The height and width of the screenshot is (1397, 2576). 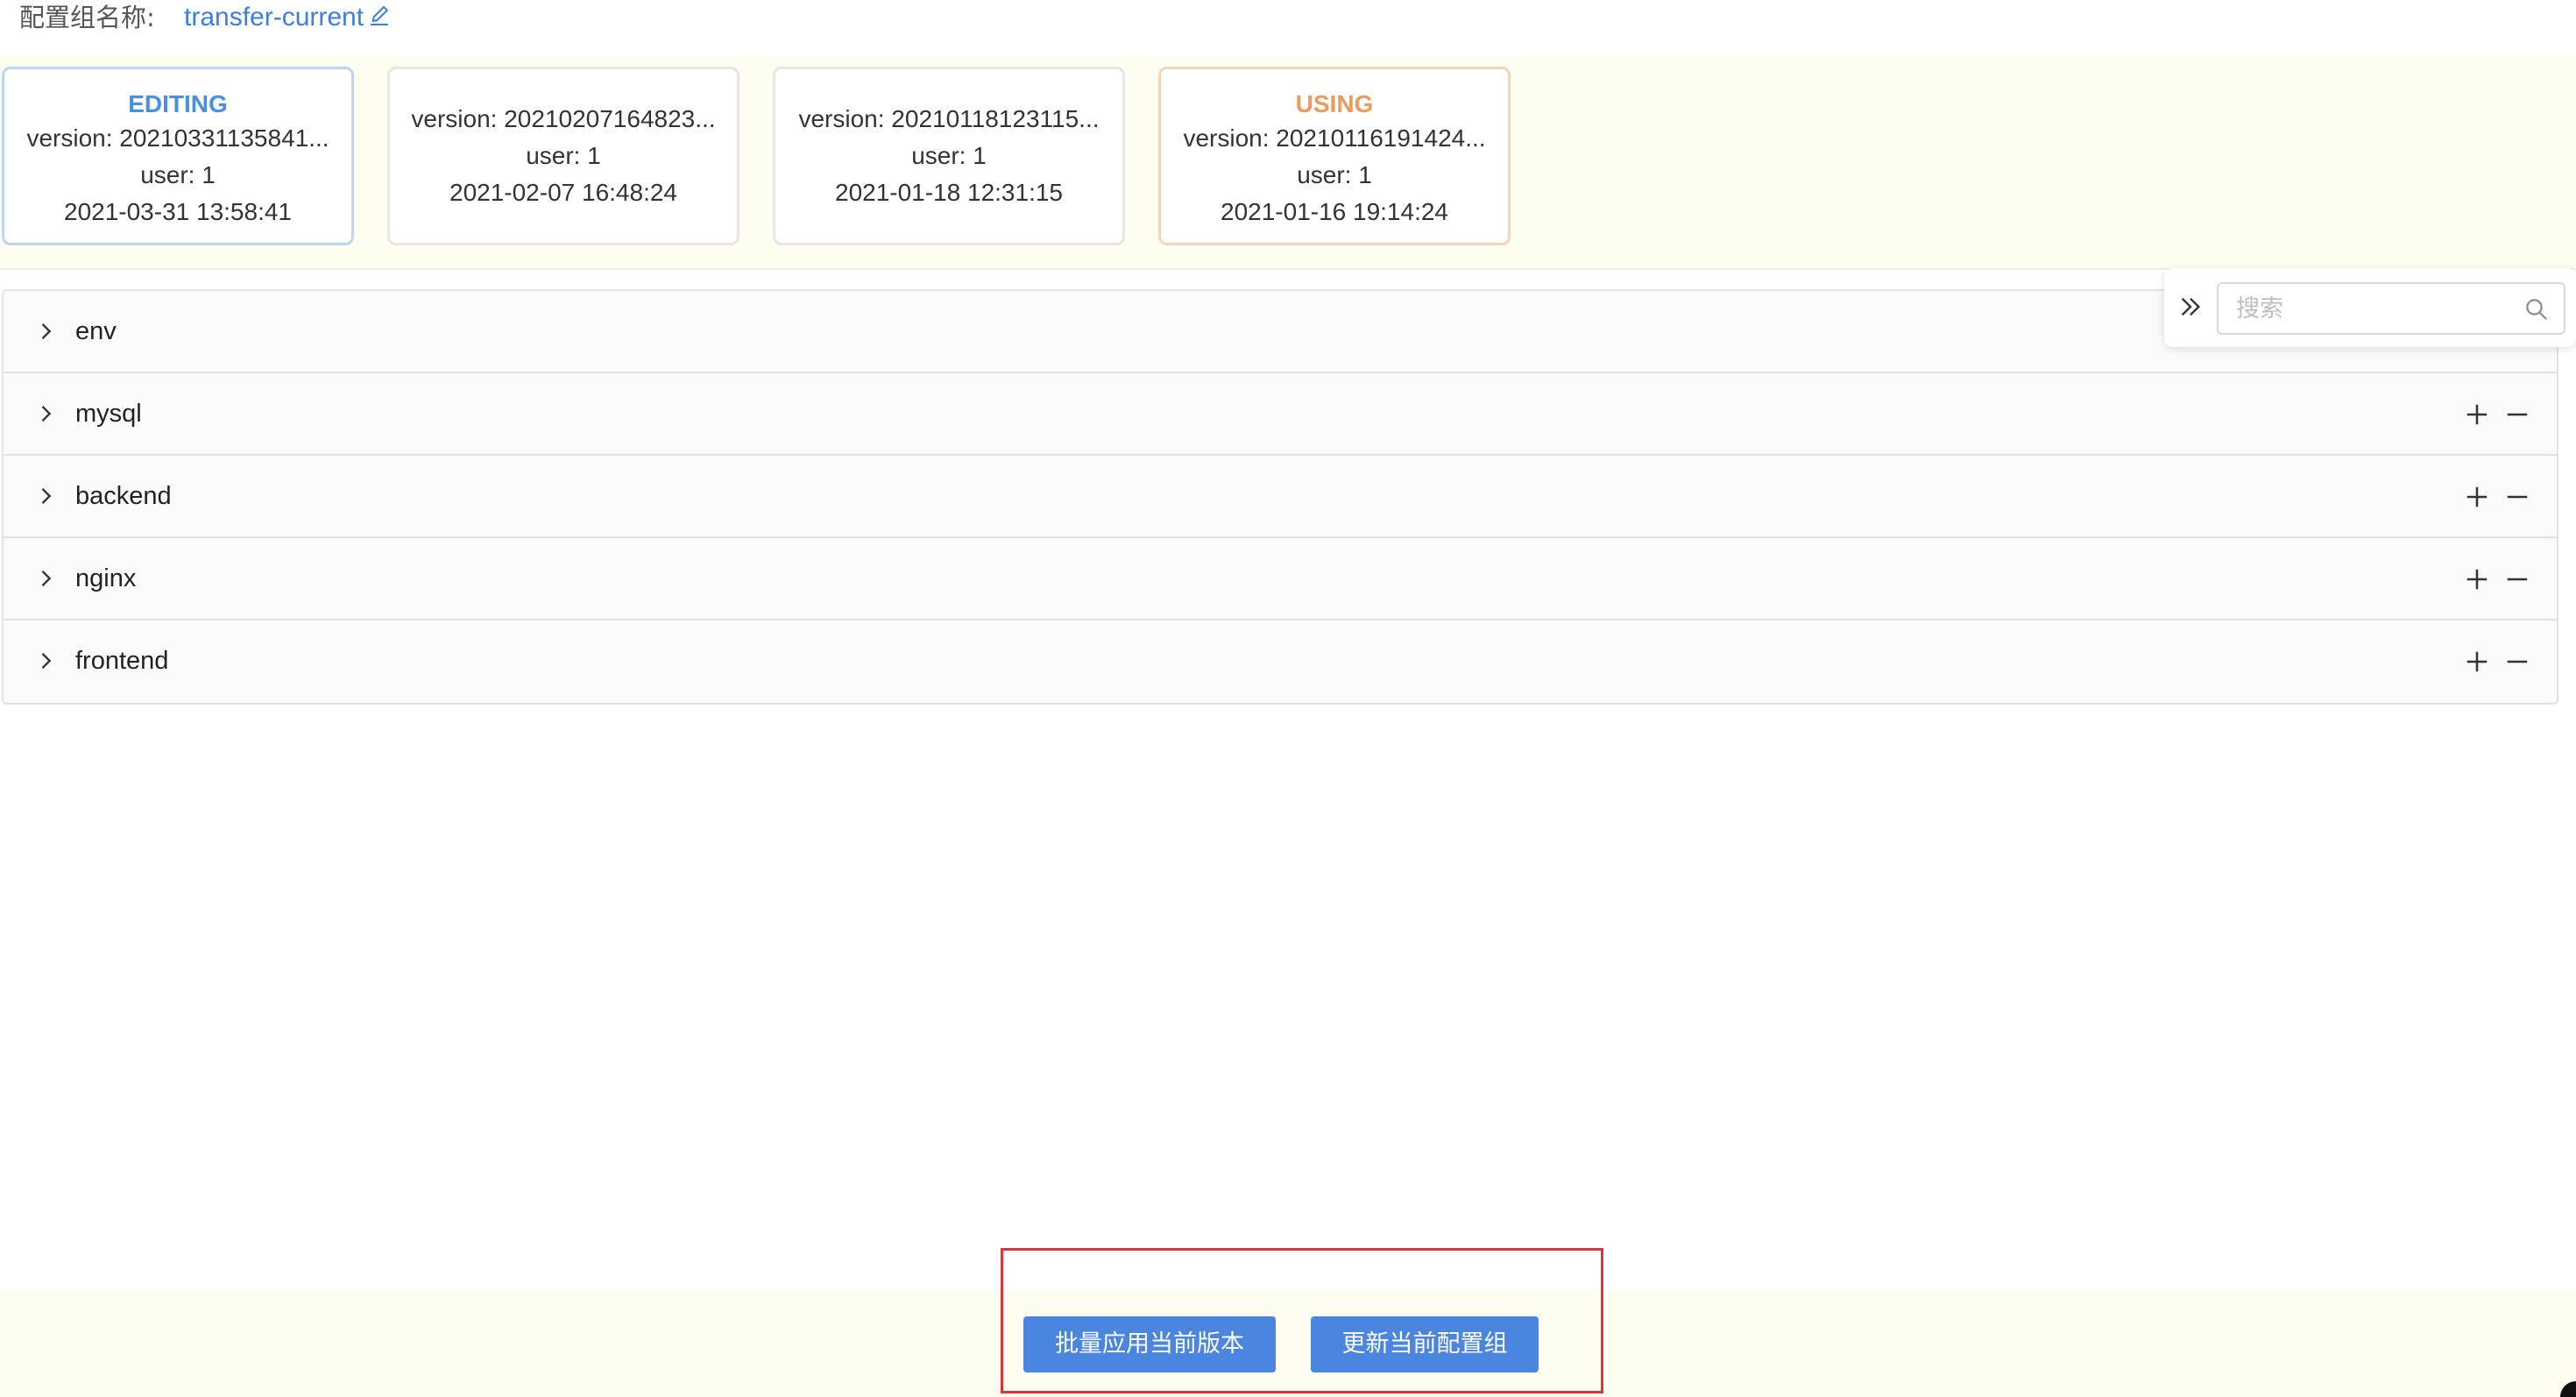 What do you see at coordinates (1334, 212) in the screenshot?
I see `version-time: 2021-01-16 19:14:24` at bounding box center [1334, 212].